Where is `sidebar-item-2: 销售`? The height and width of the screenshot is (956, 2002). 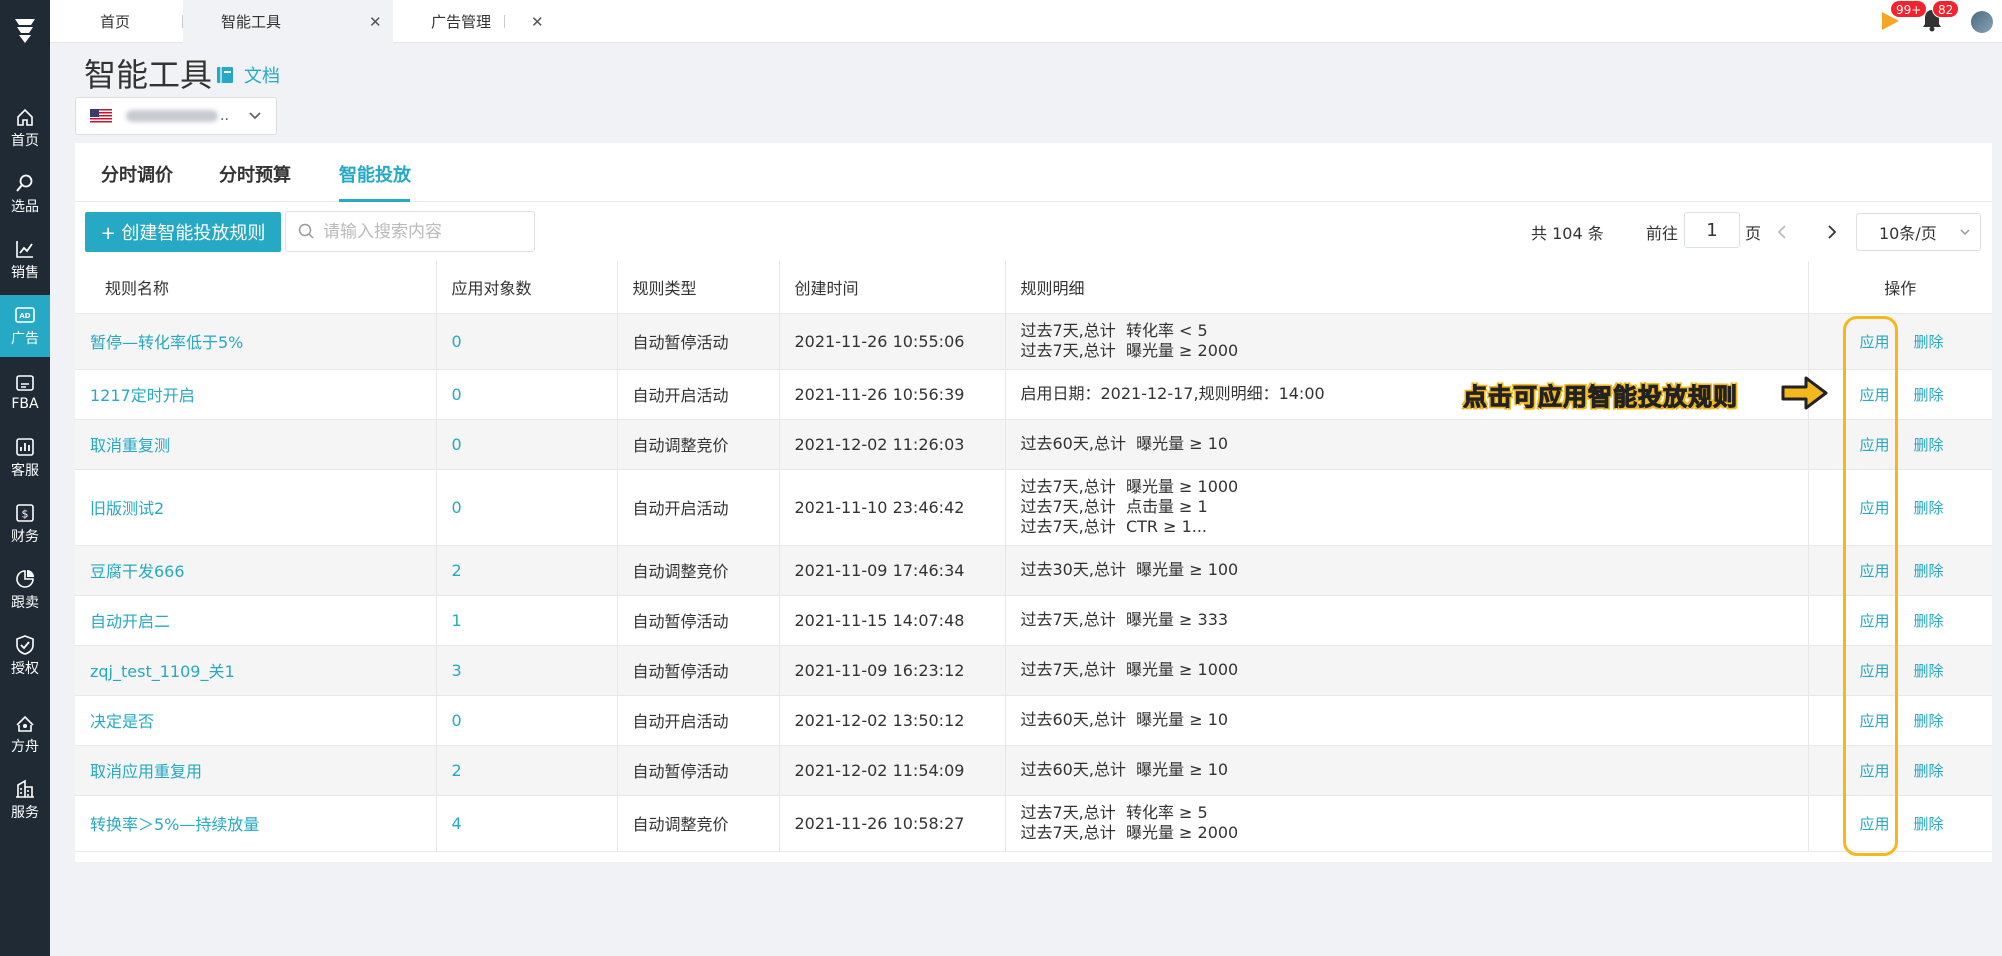
sidebar-item-2: 销售 is located at coordinates (25, 260).